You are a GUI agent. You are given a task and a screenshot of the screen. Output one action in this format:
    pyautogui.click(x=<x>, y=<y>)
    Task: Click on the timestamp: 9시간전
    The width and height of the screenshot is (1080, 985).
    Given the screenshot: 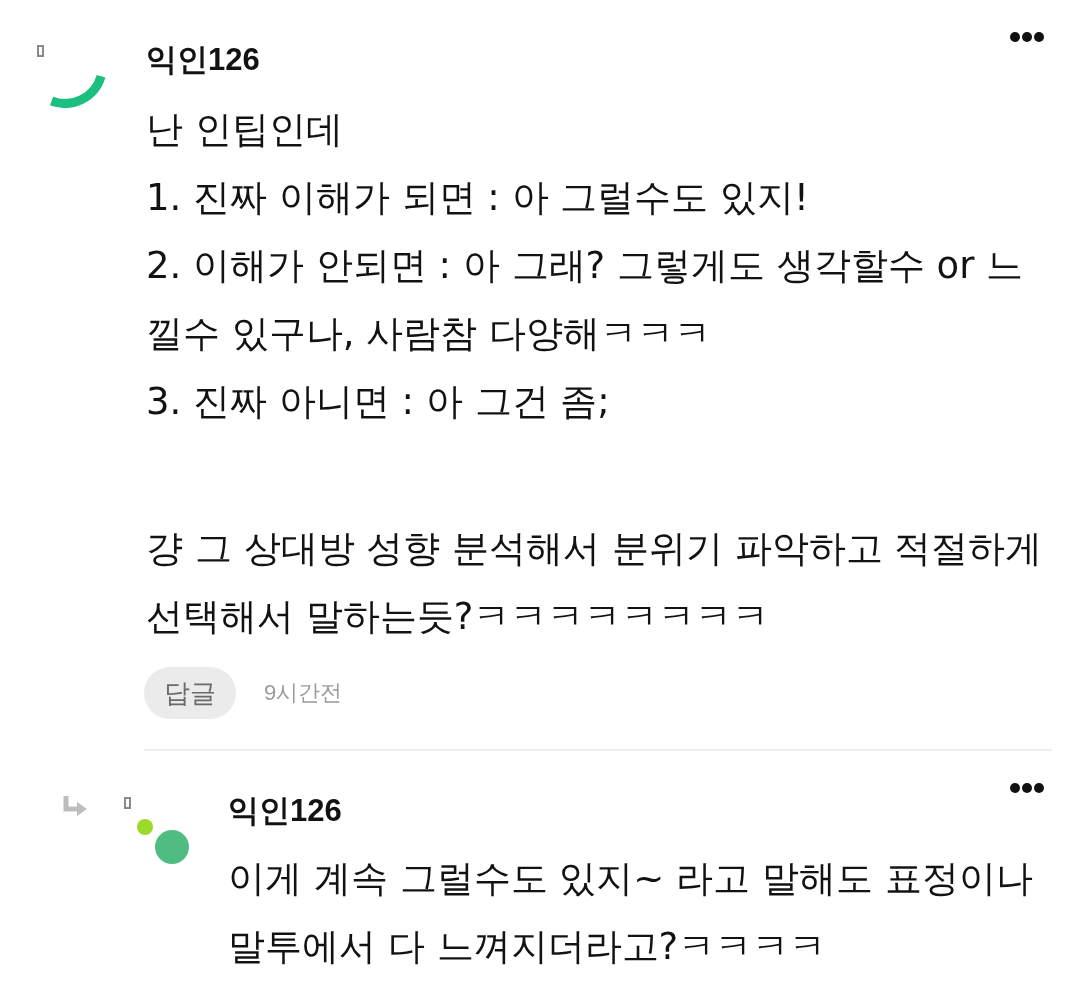 What is the action you would take?
    pyautogui.click(x=303, y=693)
    